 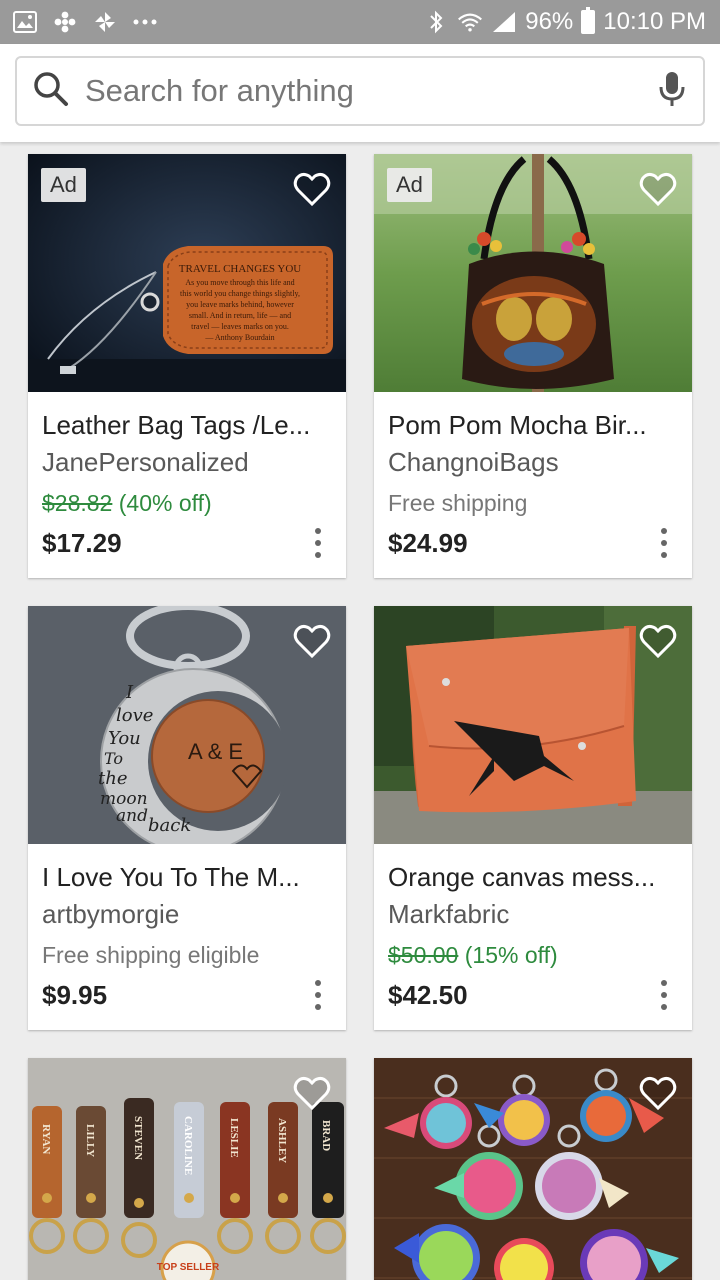 I want to click on svg-text: LILLY, so click(x=90, y=1140).